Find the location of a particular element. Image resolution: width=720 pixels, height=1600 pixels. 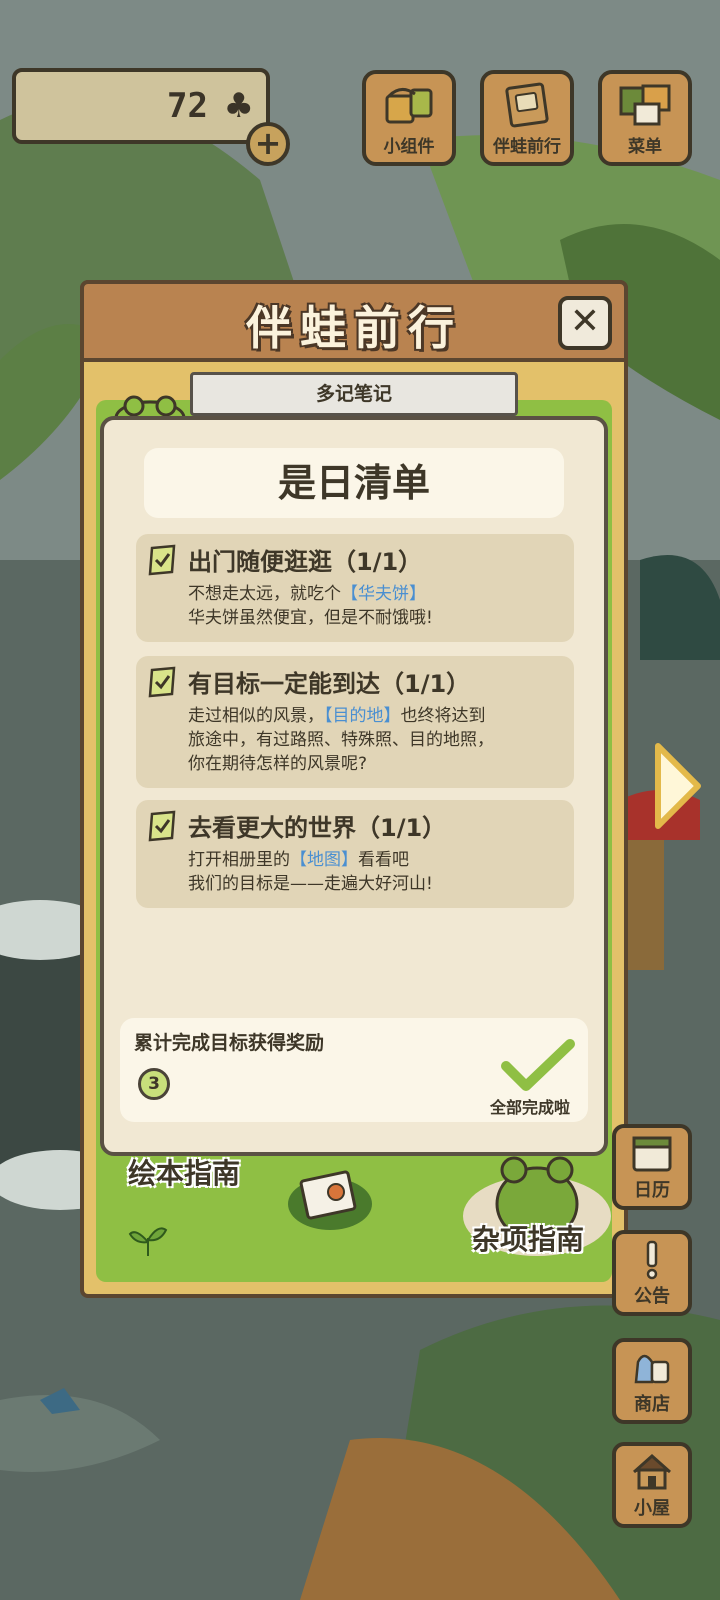

item-title: 有目标一定能到达（1/1） is located at coordinates (329, 684).